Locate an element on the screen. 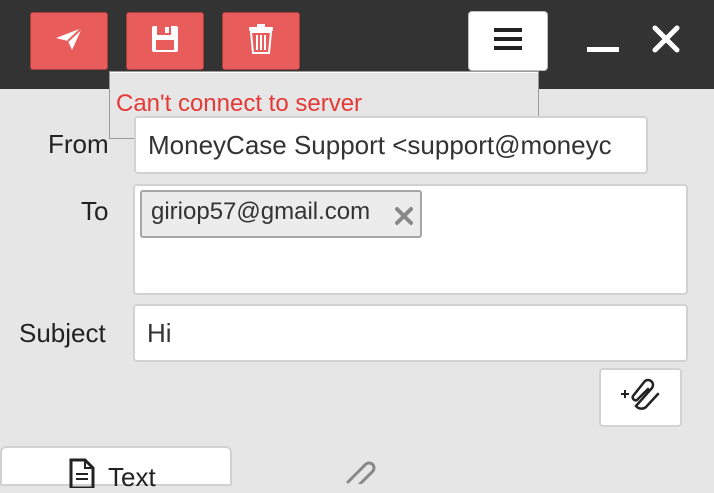  recipient-email: giriop57@gmail.com is located at coordinates (261, 211).